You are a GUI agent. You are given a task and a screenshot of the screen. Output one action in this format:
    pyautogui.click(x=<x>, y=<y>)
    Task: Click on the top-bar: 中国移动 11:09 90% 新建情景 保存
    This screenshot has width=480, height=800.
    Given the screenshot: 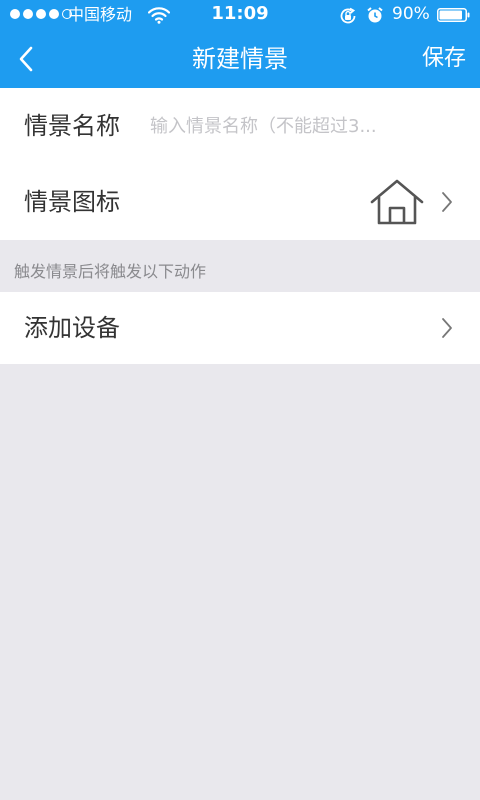 What is the action you would take?
    pyautogui.click(x=240, y=44)
    